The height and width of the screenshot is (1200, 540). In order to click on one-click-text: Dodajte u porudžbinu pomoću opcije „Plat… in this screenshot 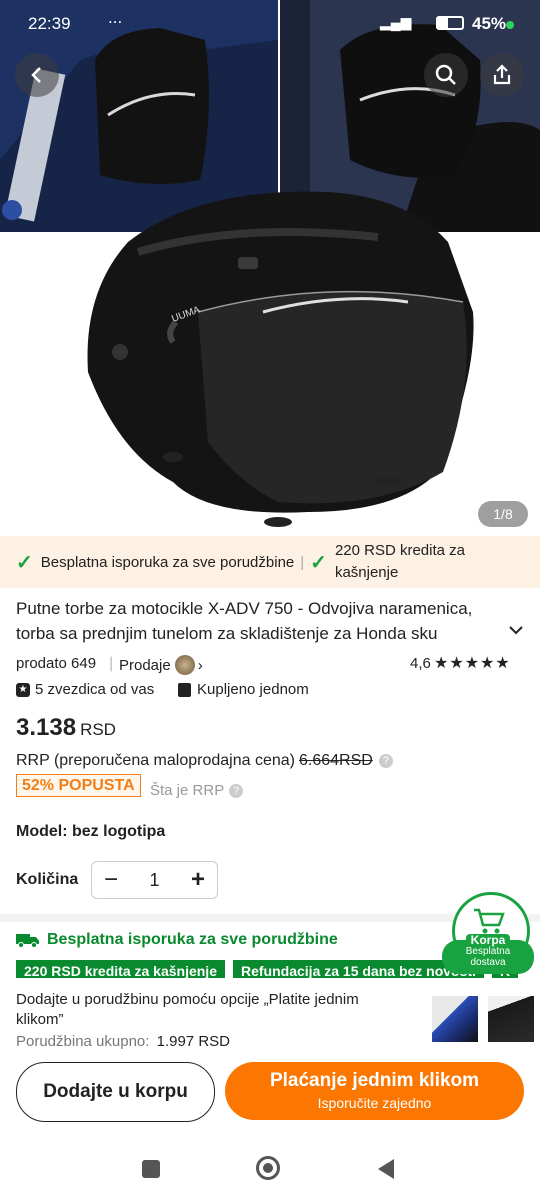, I will do `click(187, 1009)`.